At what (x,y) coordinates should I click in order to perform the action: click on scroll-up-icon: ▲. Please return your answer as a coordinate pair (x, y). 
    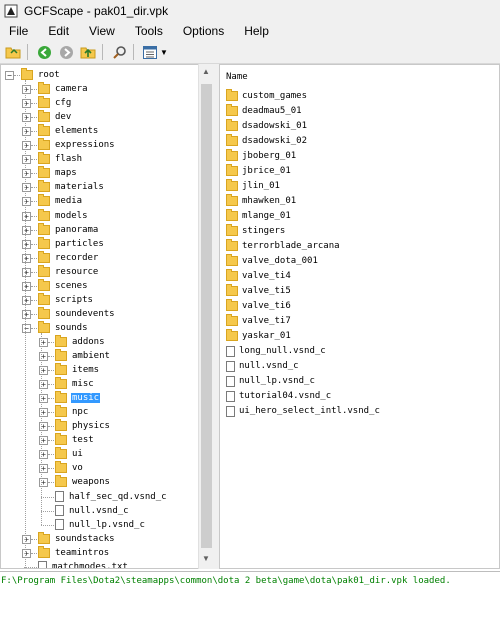
    Looking at the image, I should click on (206, 71).